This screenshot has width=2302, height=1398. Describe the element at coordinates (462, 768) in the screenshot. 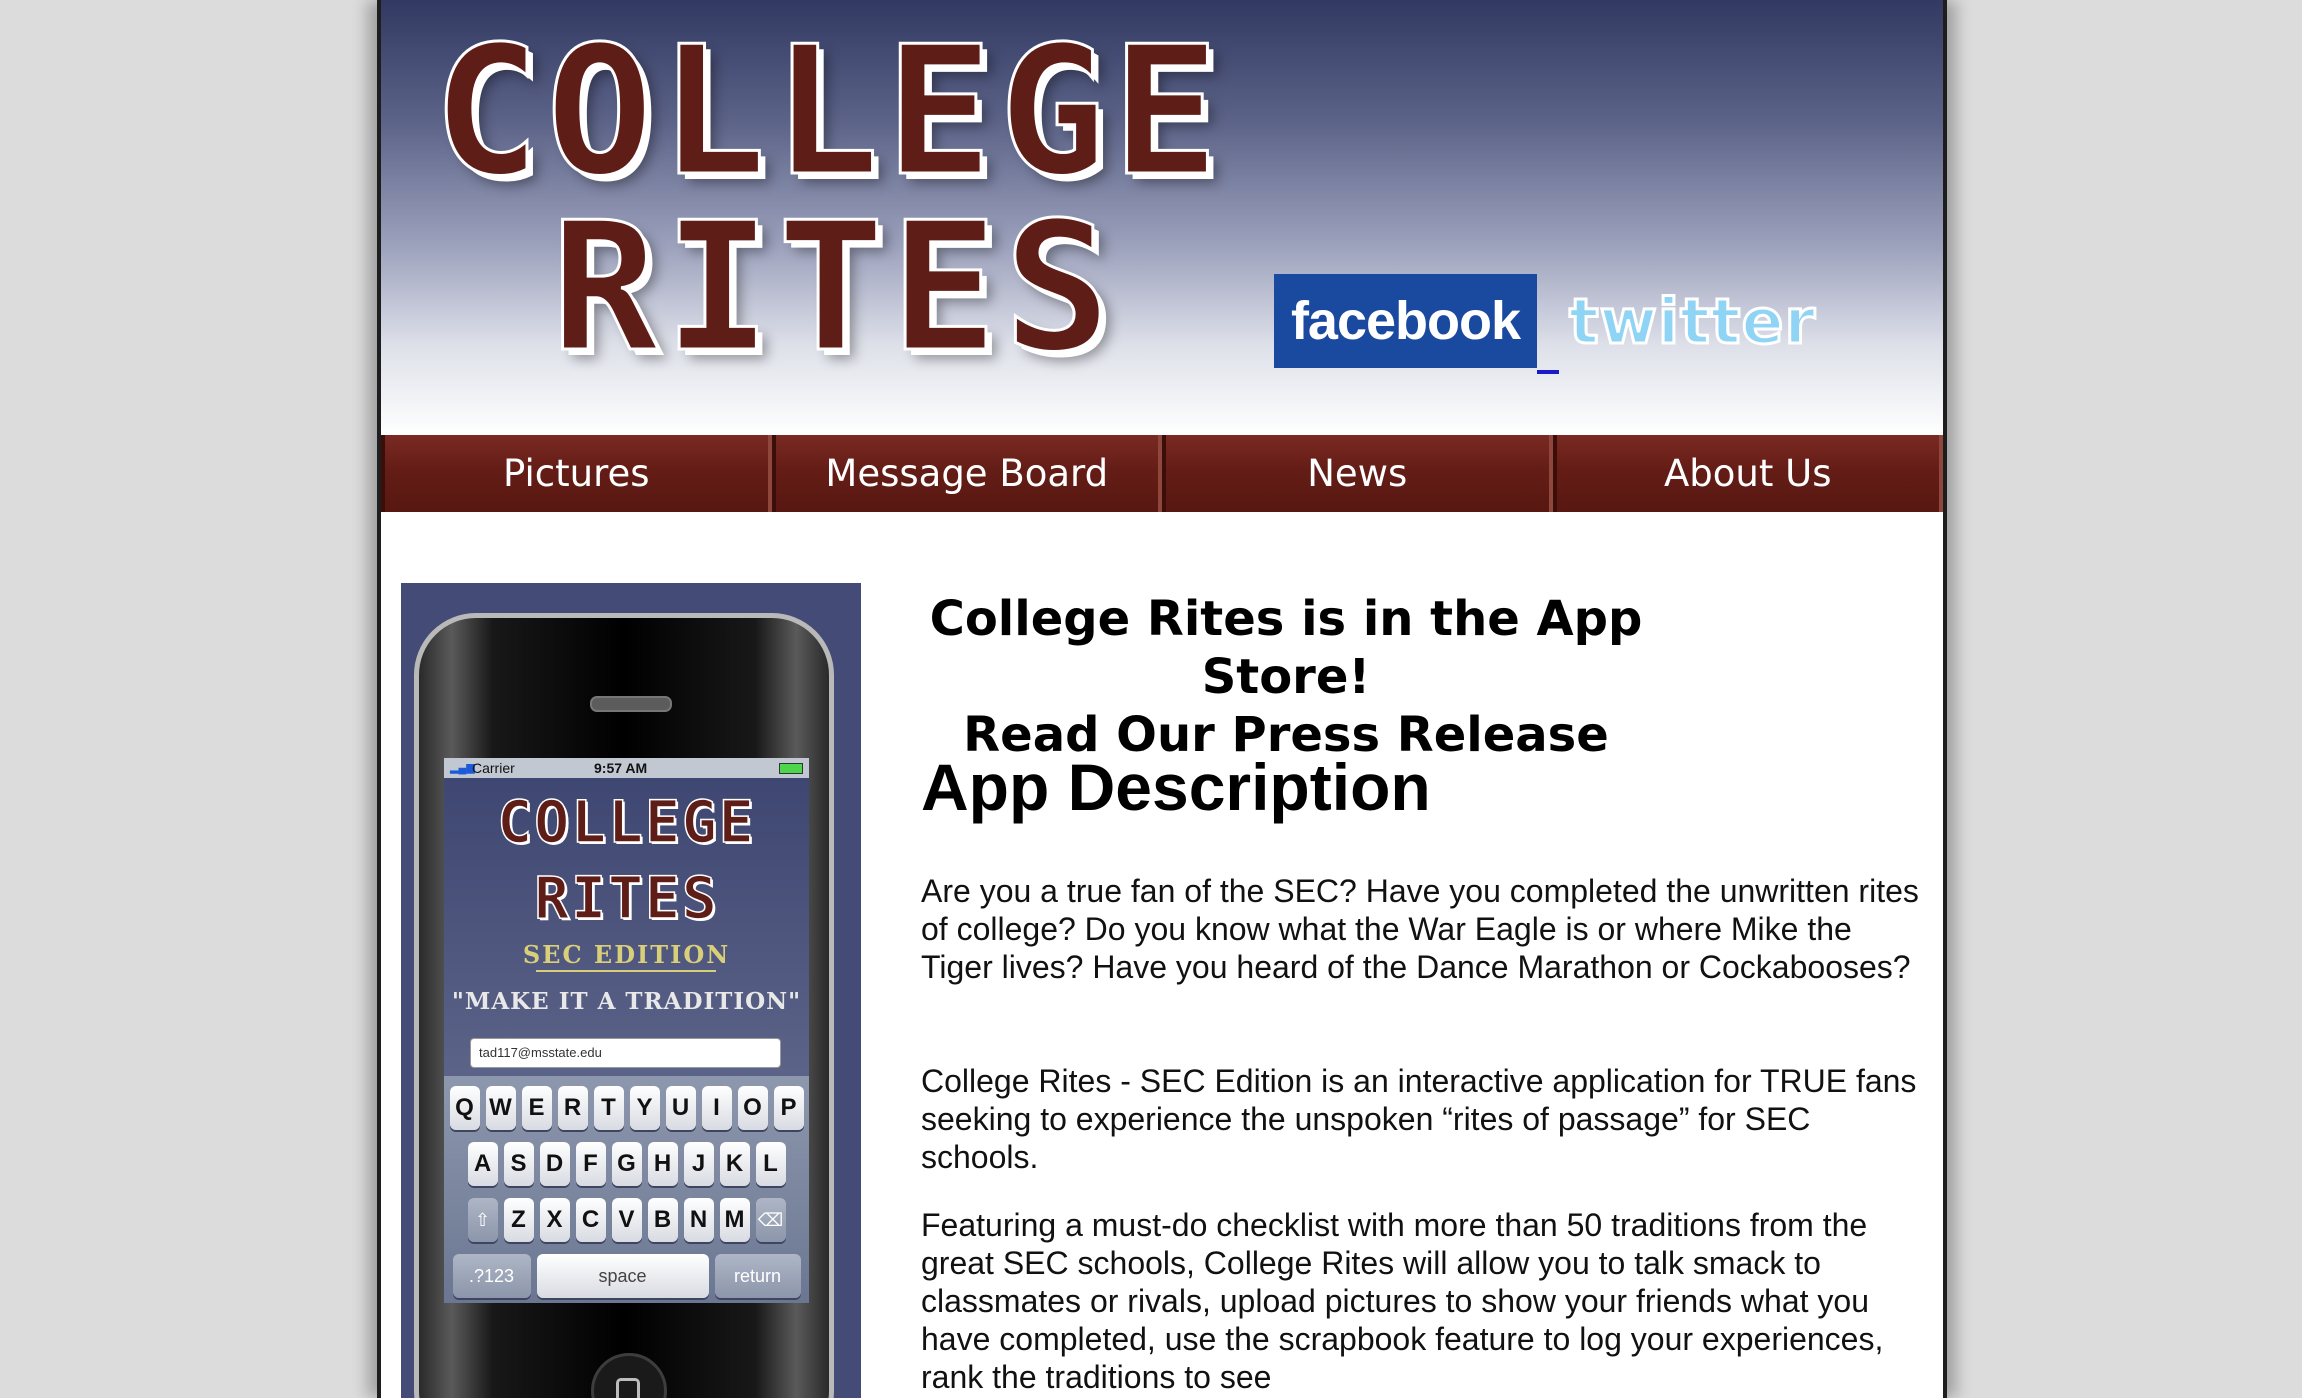

I see `signal-icon: ▂▄▆` at that location.